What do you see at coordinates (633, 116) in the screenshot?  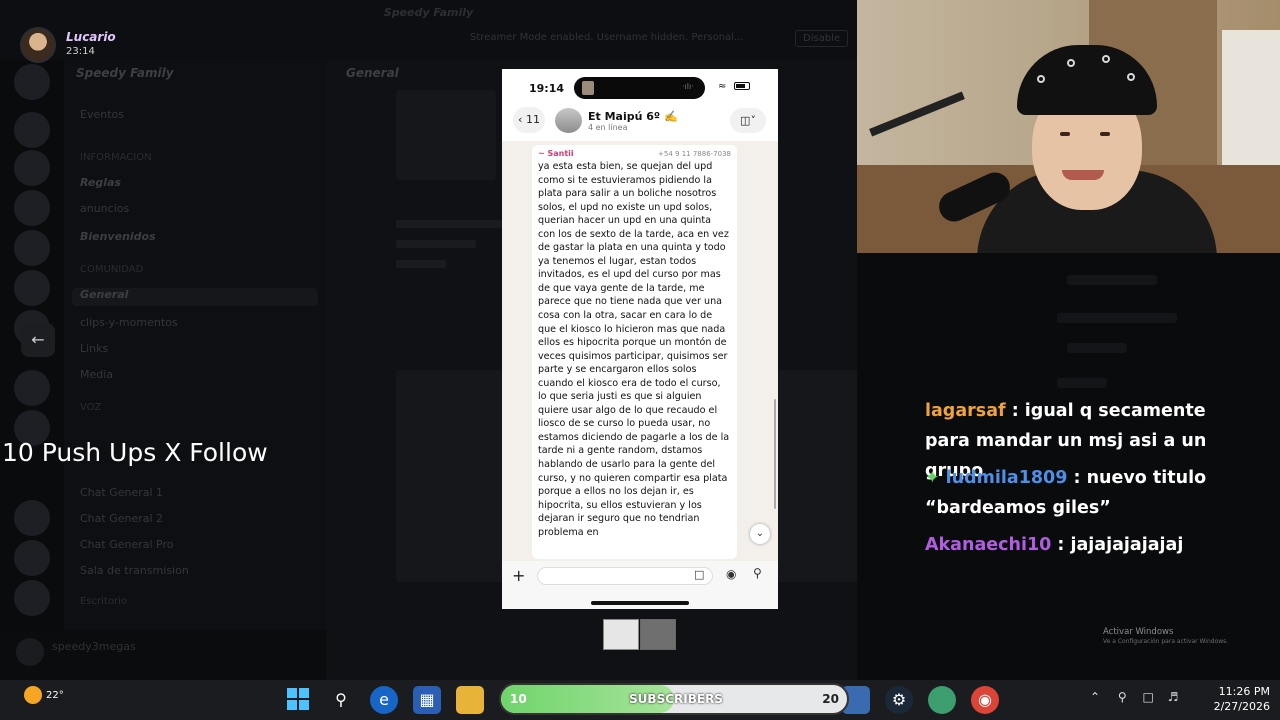 I see `group-name: Et Maipú 6º ✍️` at bounding box center [633, 116].